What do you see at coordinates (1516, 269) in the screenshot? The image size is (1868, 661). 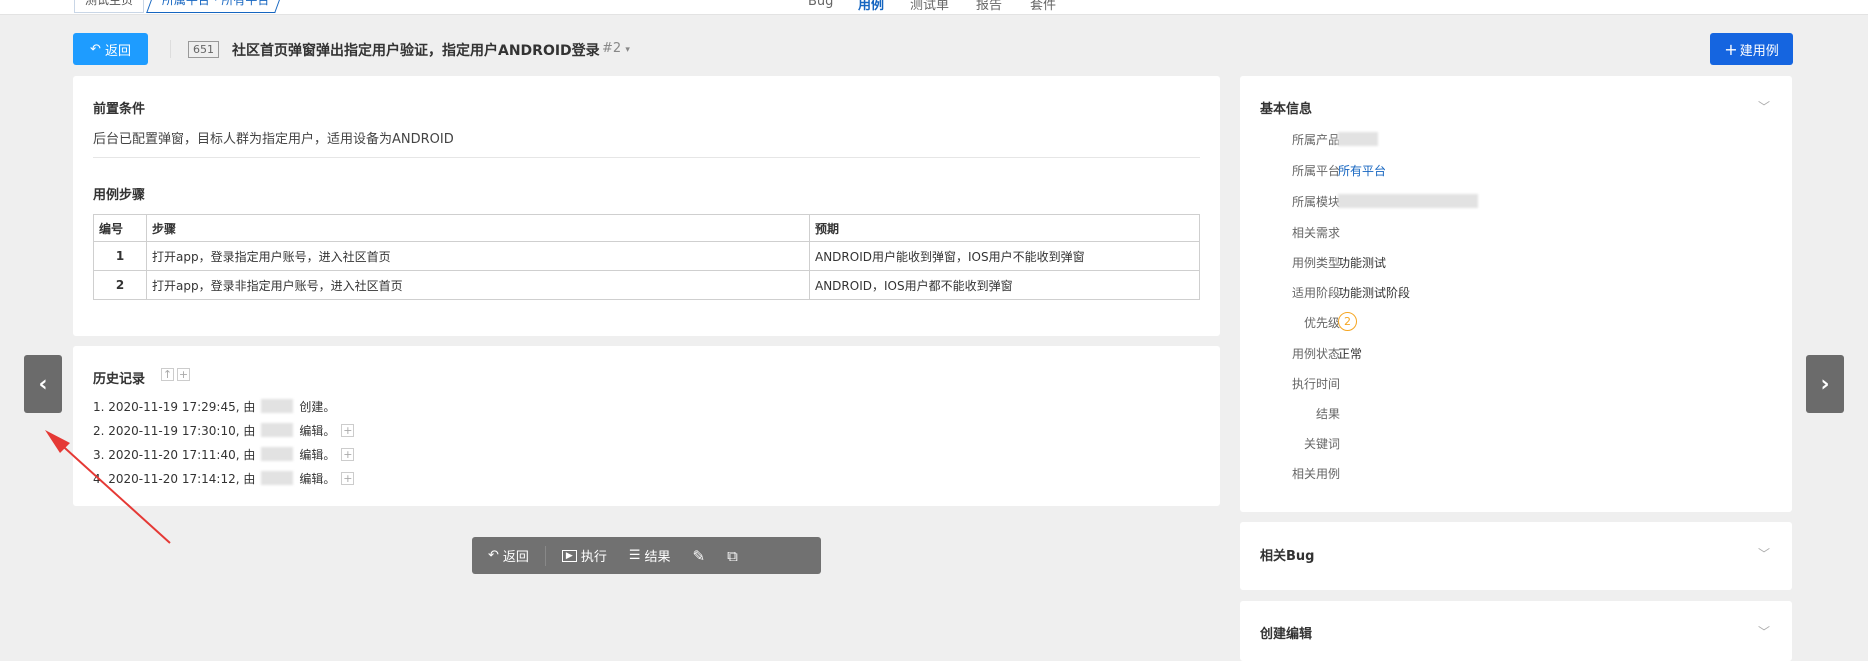 I see `info-row-type: 用例类型 功能测试` at bounding box center [1516, 269].